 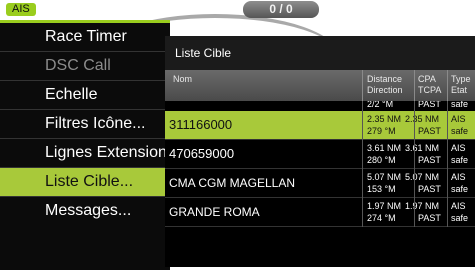 I want to click on panel-title: Liste Cible, so click(x=320, y=53).